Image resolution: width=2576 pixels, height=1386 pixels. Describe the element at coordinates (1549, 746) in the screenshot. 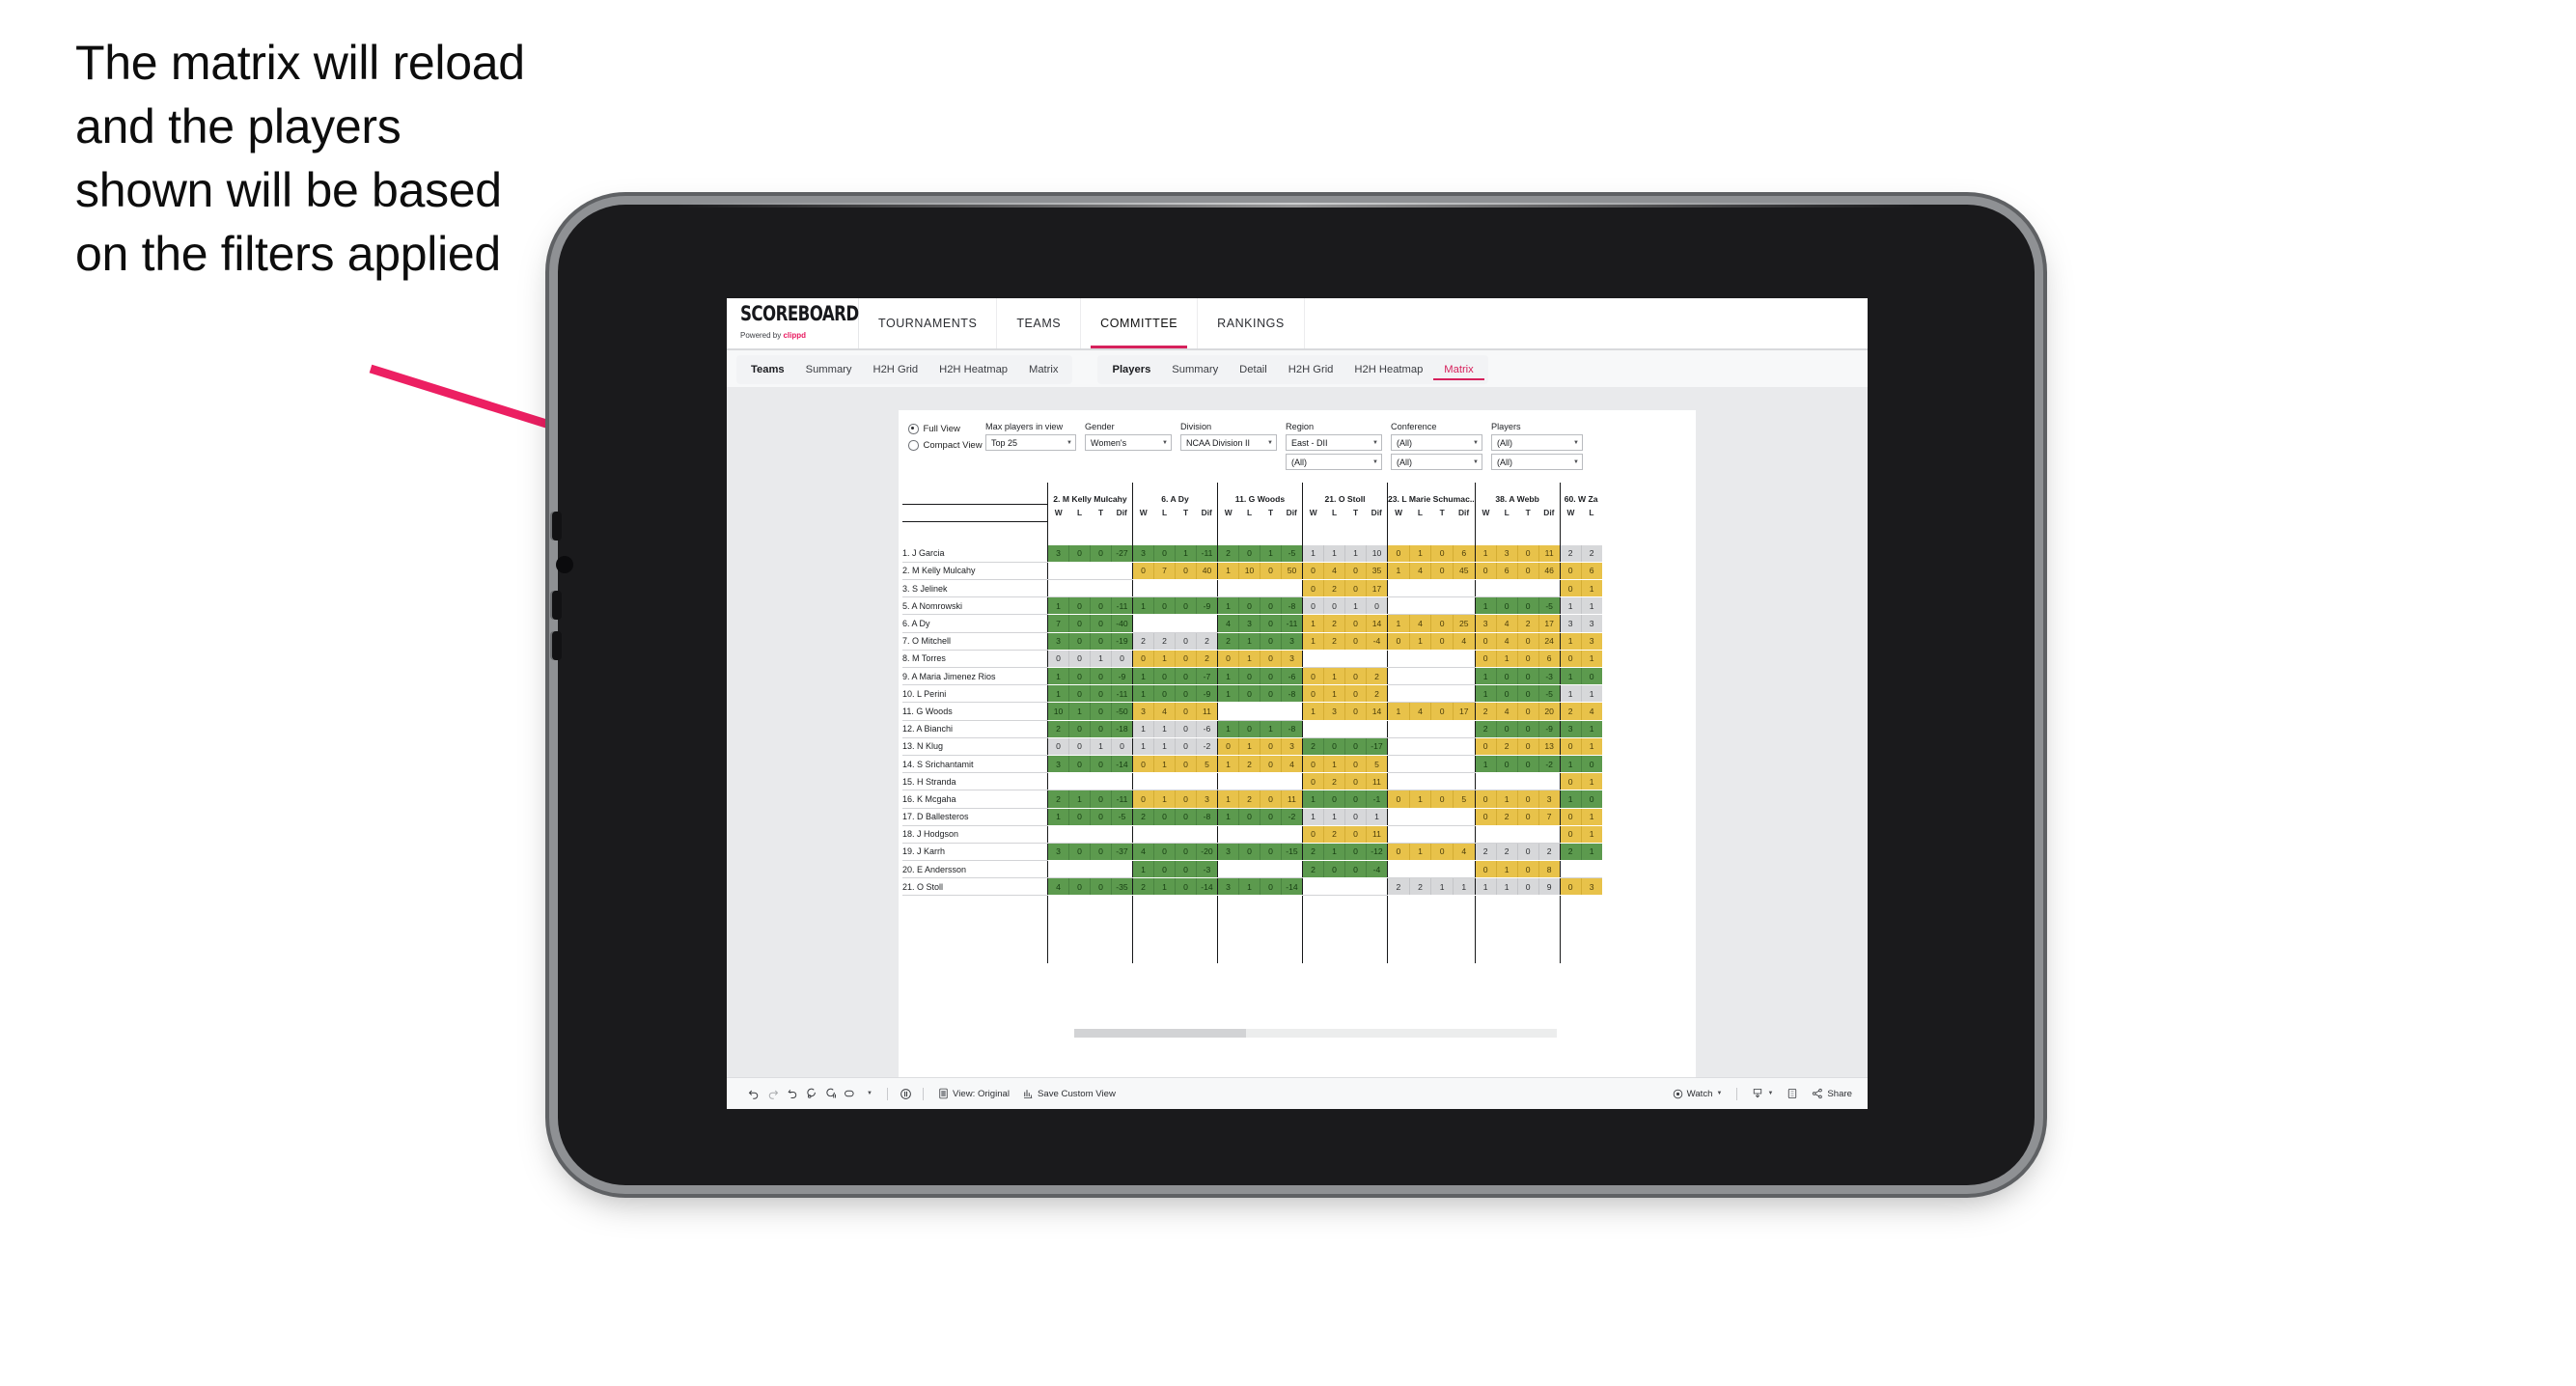

I see `matrix-cell: 13` at that location.